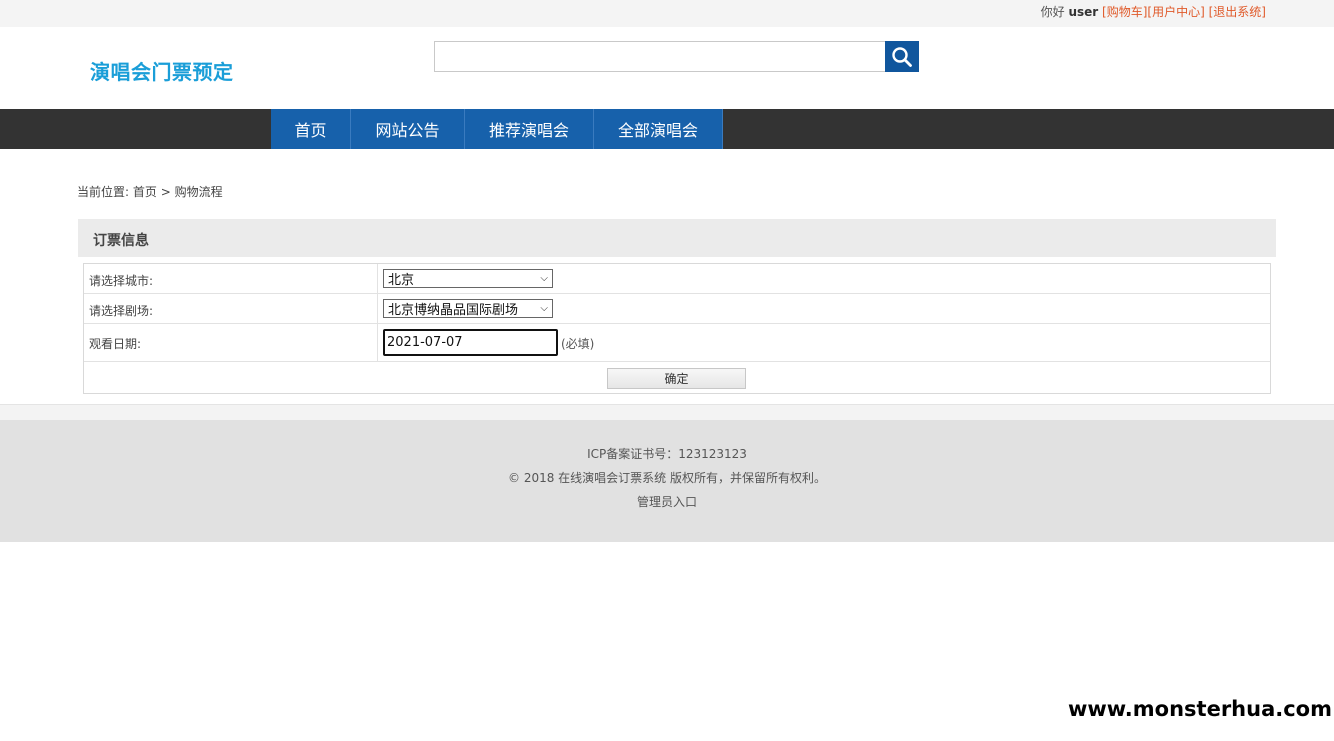 The width and height of the screenshot is (1334, 741). I want to click on breadcrumb: 当前位置: 首页 > 购物流程, so click(150, 191).